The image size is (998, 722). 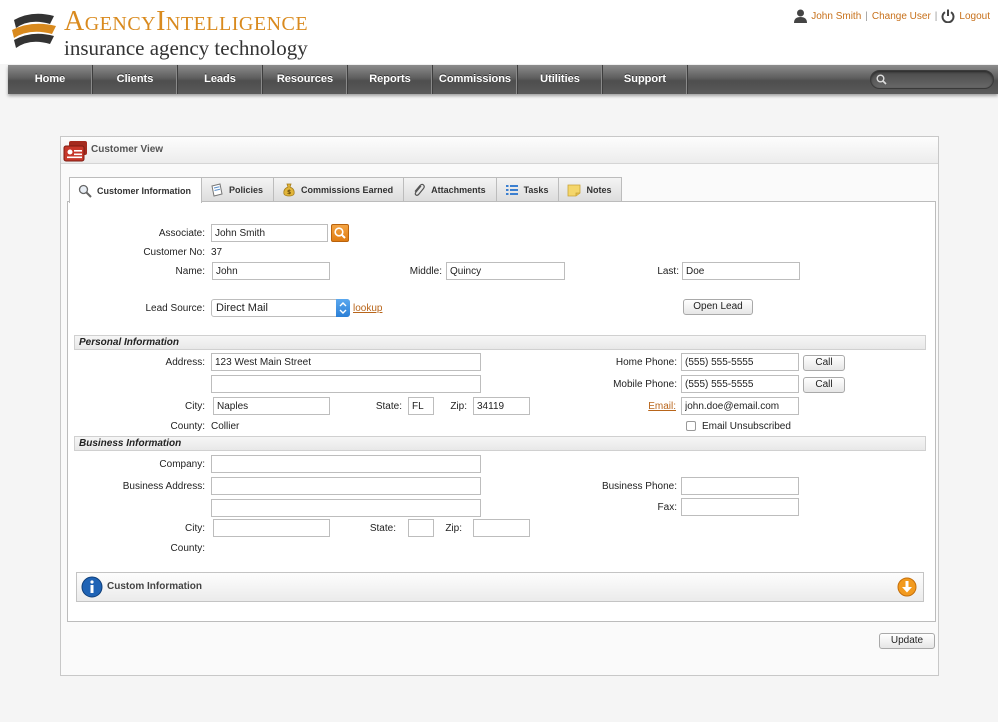 I want to click on nav-search-input, so click(x=940, y=79).